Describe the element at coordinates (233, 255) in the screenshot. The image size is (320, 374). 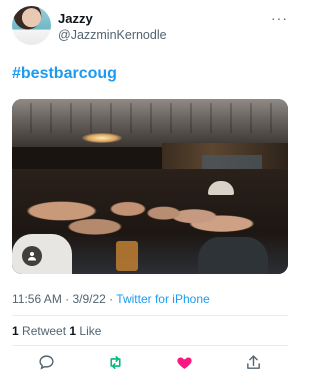
I see `photo-person-right` at that location.